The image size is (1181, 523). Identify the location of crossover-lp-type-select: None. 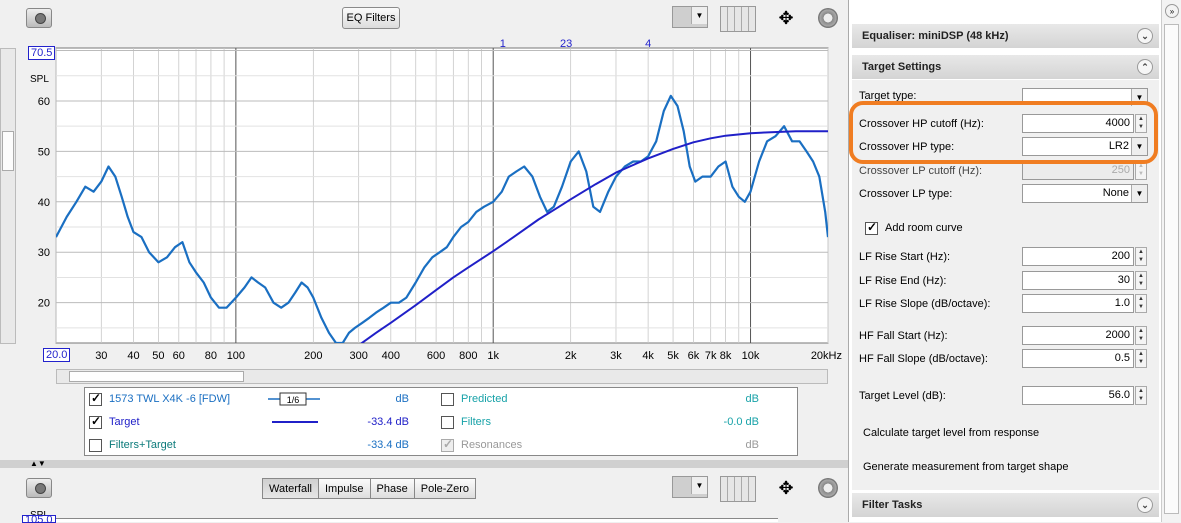
(1085, 193).